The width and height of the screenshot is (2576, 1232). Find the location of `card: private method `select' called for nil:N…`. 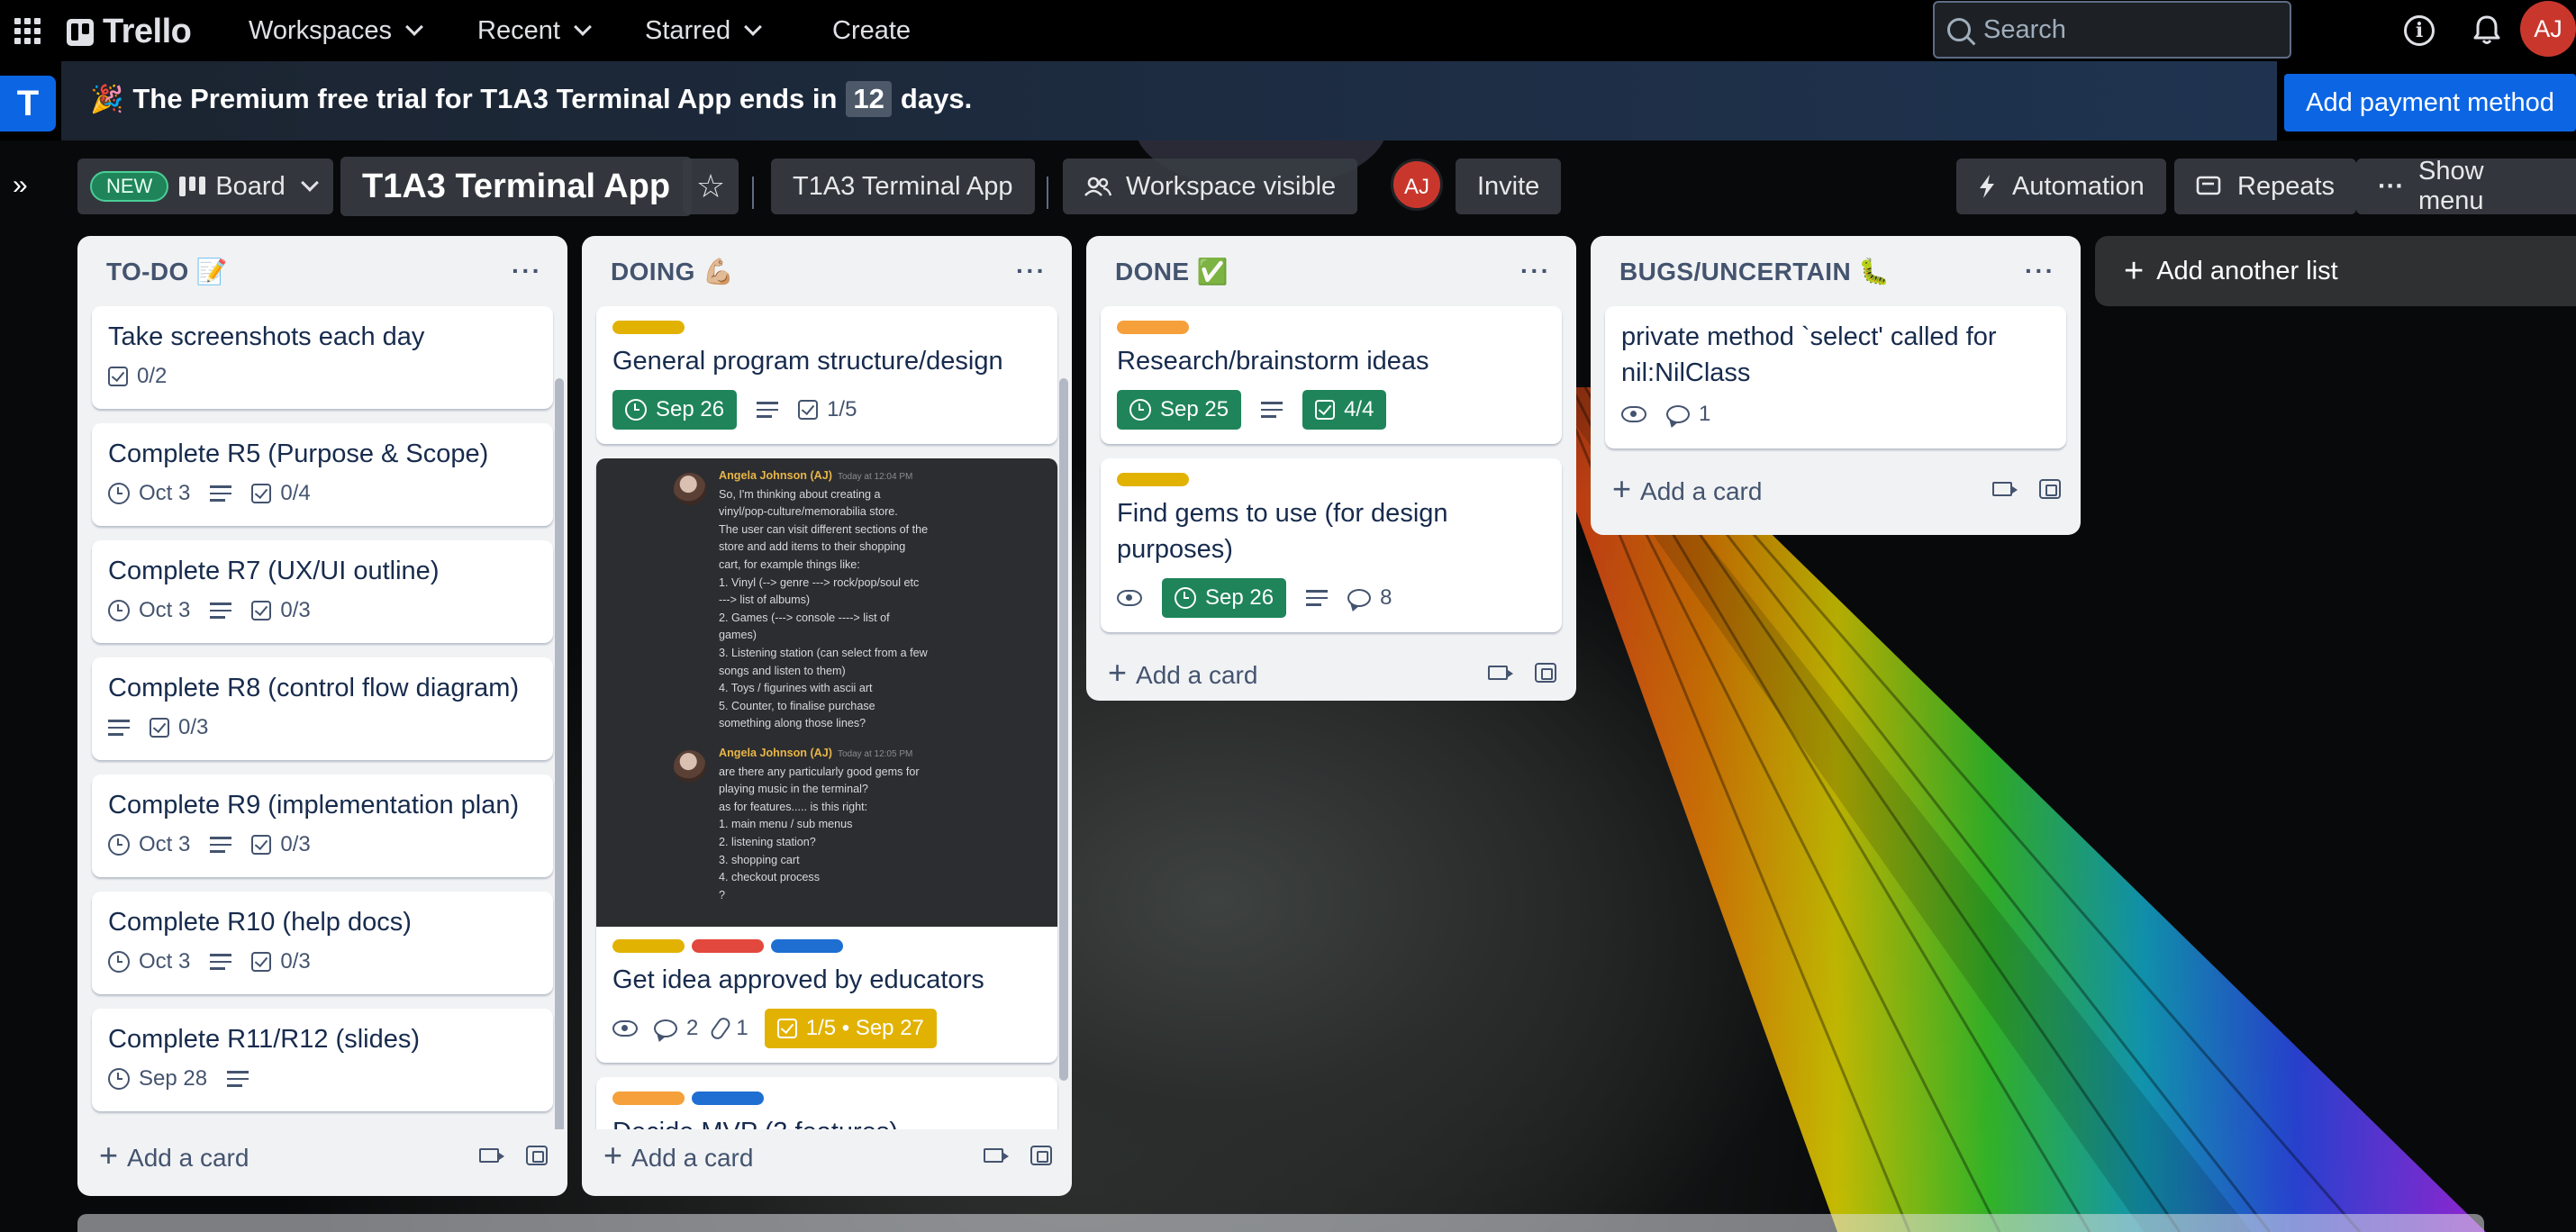

card: private method `select' called for nil:N… is located at coordinates (1835, 377).